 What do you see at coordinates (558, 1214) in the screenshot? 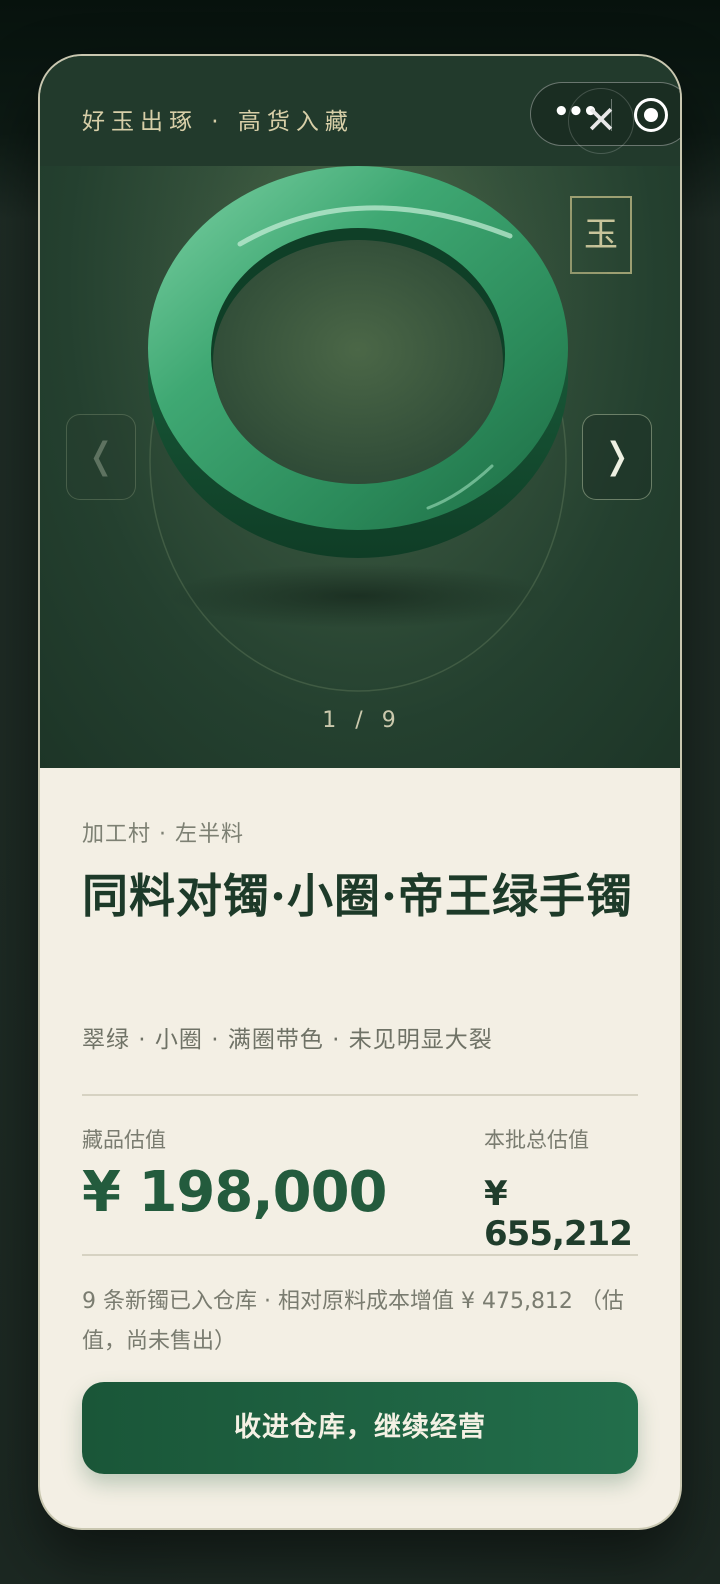
I see `batch-valuation-value: ¥ 655,212` at bounding box center [558, 1214].